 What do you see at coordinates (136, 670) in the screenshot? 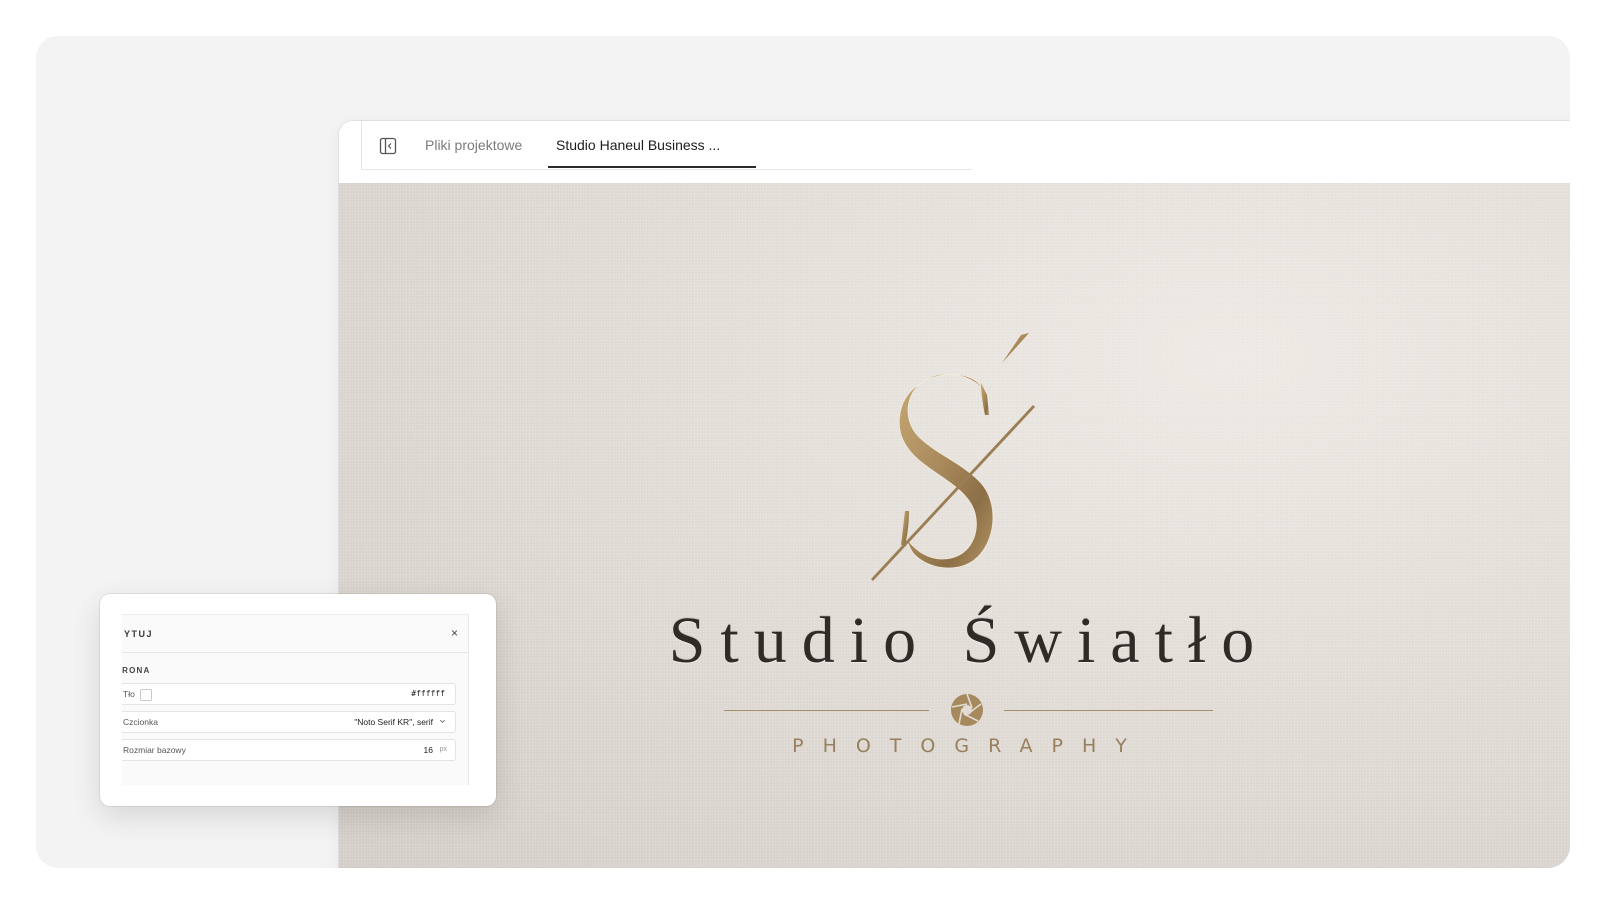
I see `section-label-page: TRONA` at bounding box center [136, 670].